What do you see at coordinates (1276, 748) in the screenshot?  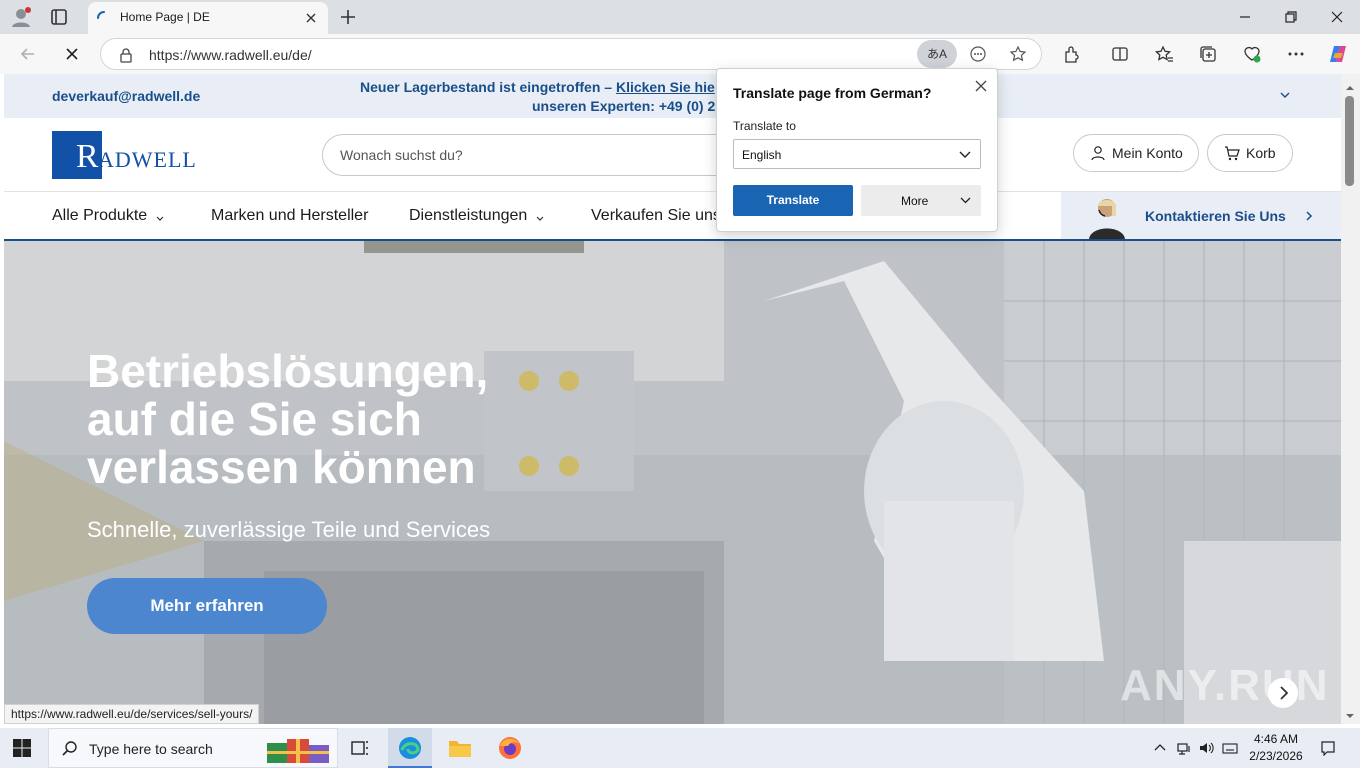 I see `taskbar-clock: 4:46 AM 2/23/2026` at bounding box center [1276, 748].